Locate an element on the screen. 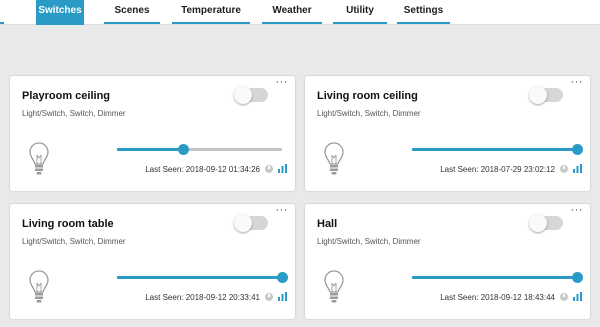 The height and width of the screenshot is (327, 600). tab-home is located at coordinates (2, 12).